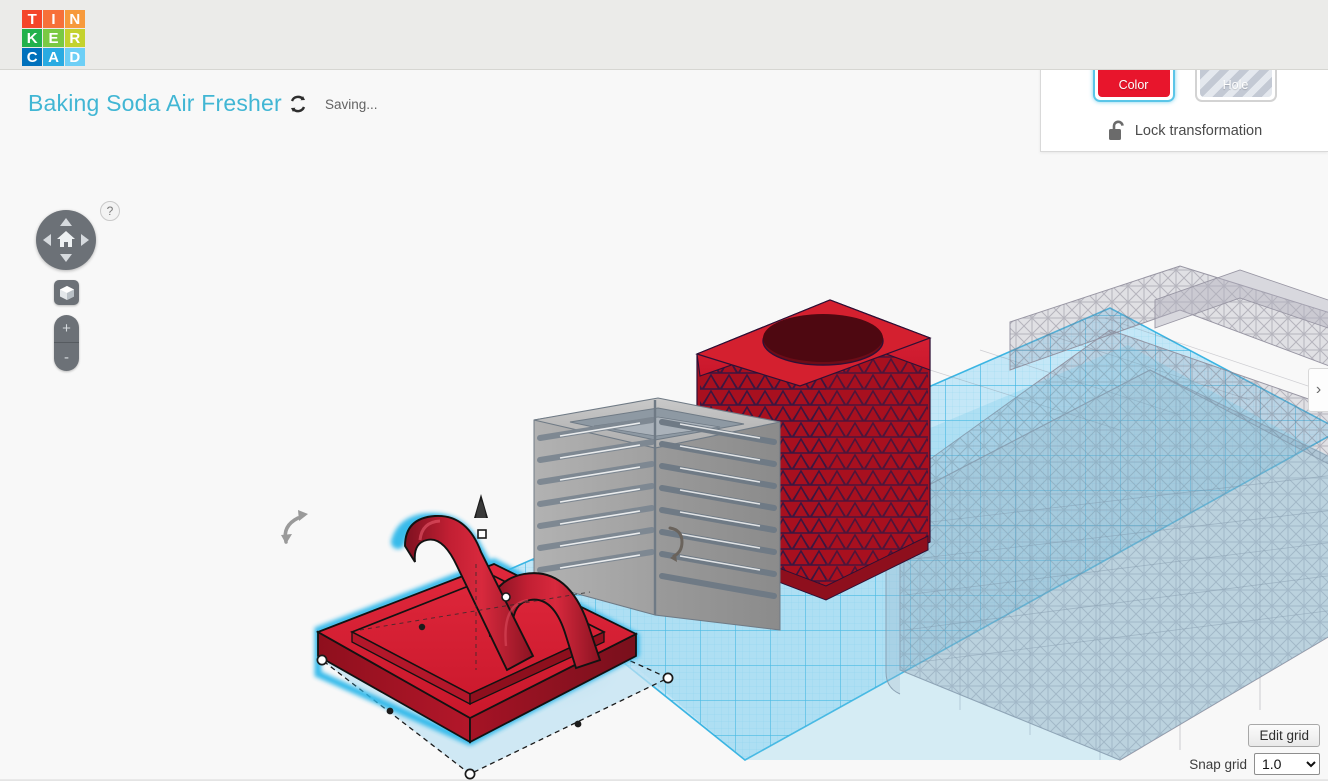  What do you see at coordinates (74, 57) in the screenshot?
I see `logo-tile-d: D` at bounding box center [74, 57].